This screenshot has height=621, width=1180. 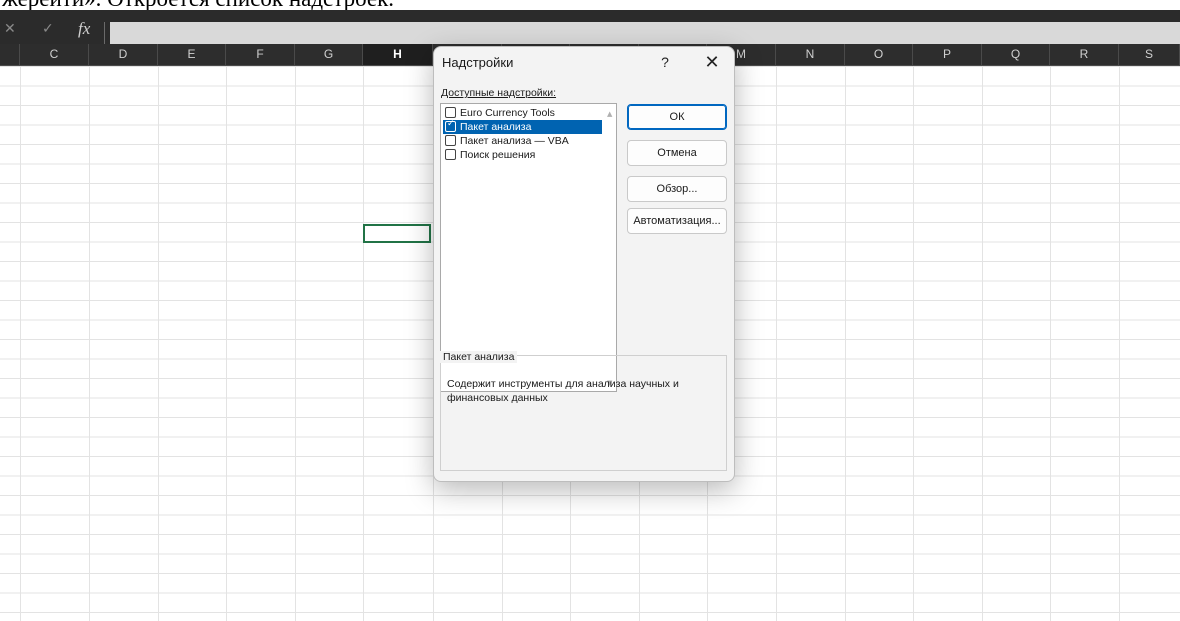 I want to click on addin-item-analysis-toolpak-vba: Пакет анализа — VBA, so click(x=522, y=141).